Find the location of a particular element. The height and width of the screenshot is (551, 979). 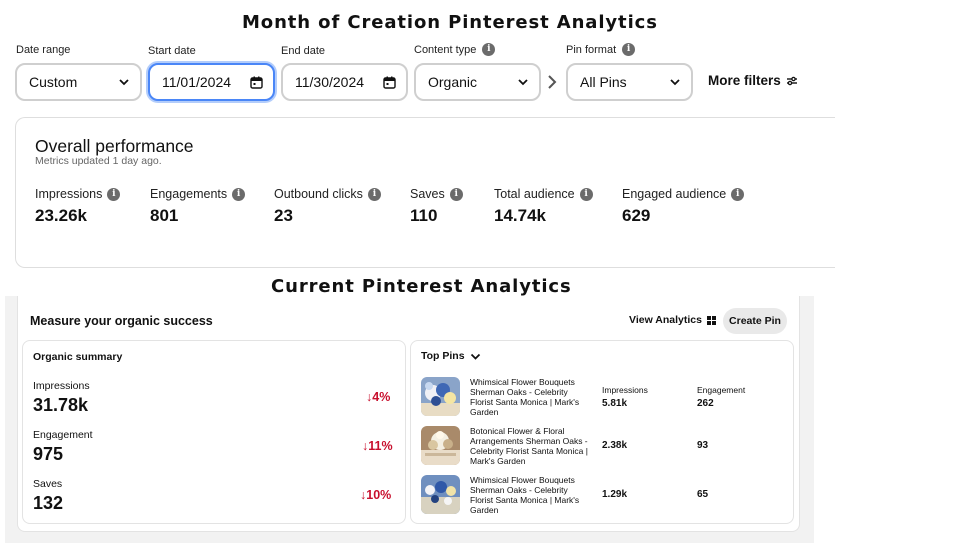

start-date-value: 11/01/2024 is located at coordinates (197, 82).